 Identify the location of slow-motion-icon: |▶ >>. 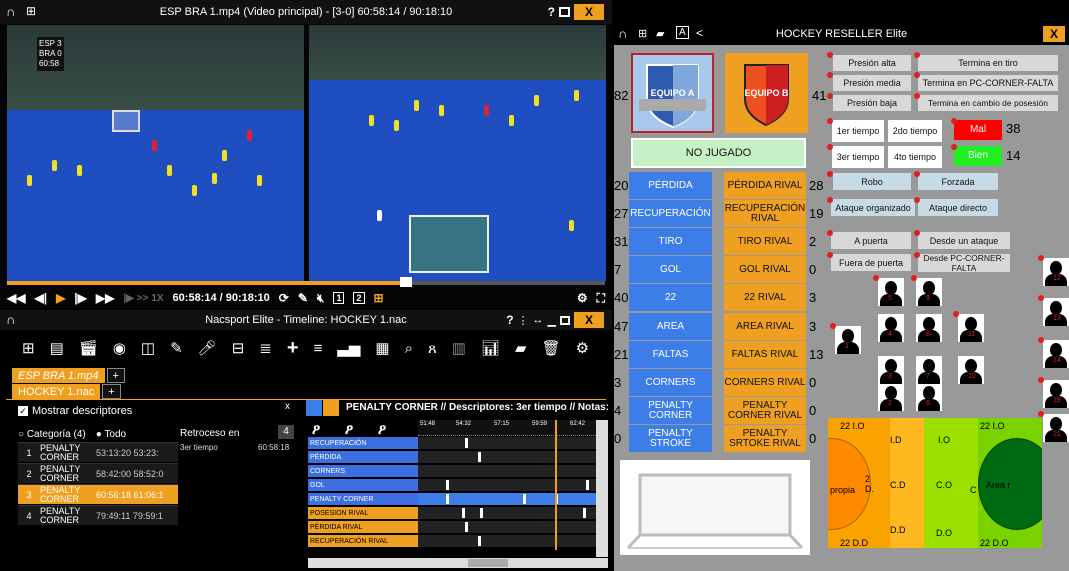
(135, 298).